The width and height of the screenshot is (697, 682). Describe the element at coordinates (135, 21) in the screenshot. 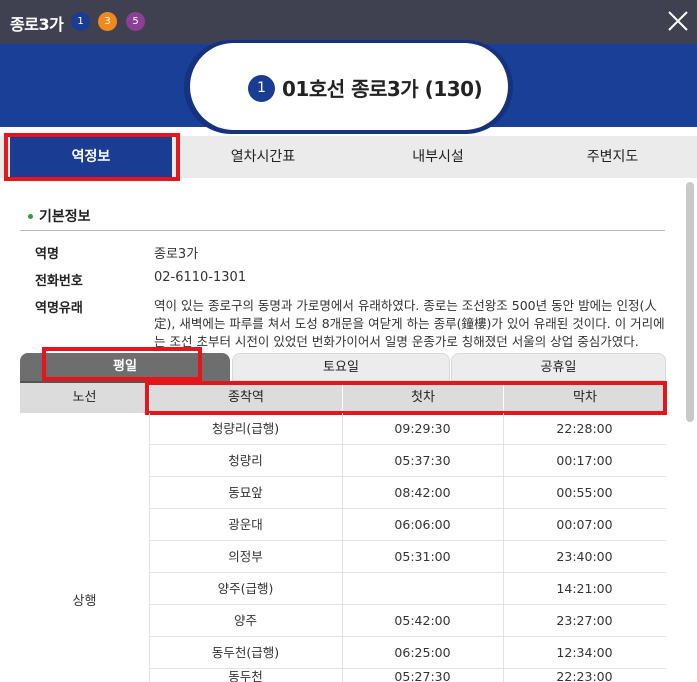

I see `line-5-badge: 5` at that location.